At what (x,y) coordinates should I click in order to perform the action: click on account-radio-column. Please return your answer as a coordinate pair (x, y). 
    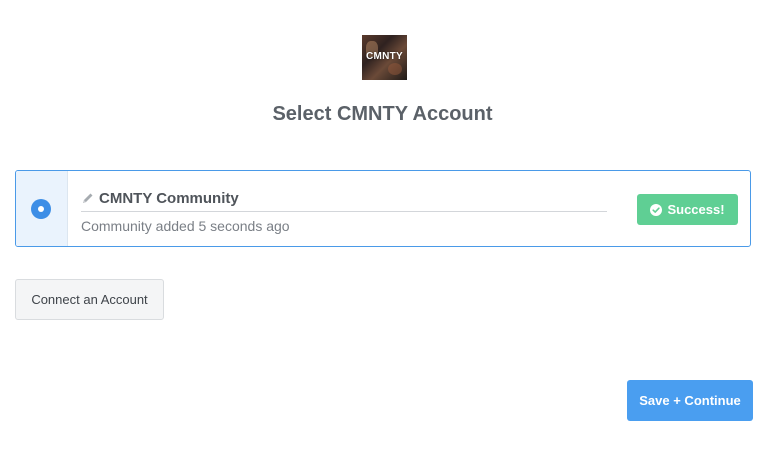
    Looking at the image, I should click on (42, 208).